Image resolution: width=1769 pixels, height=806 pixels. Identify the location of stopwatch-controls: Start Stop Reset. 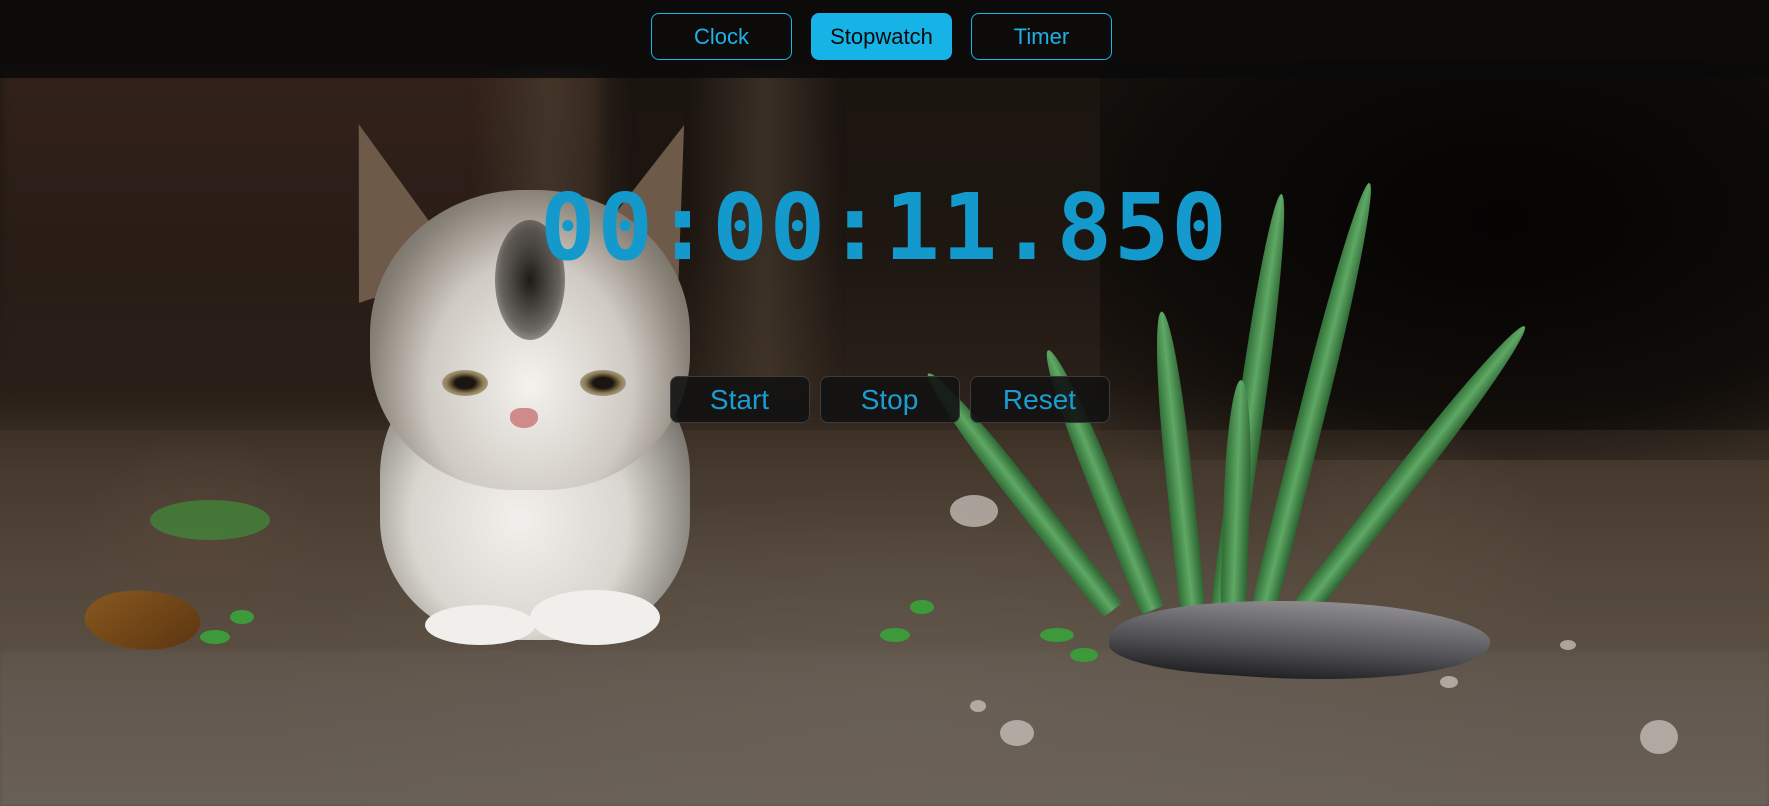
(884, 399).